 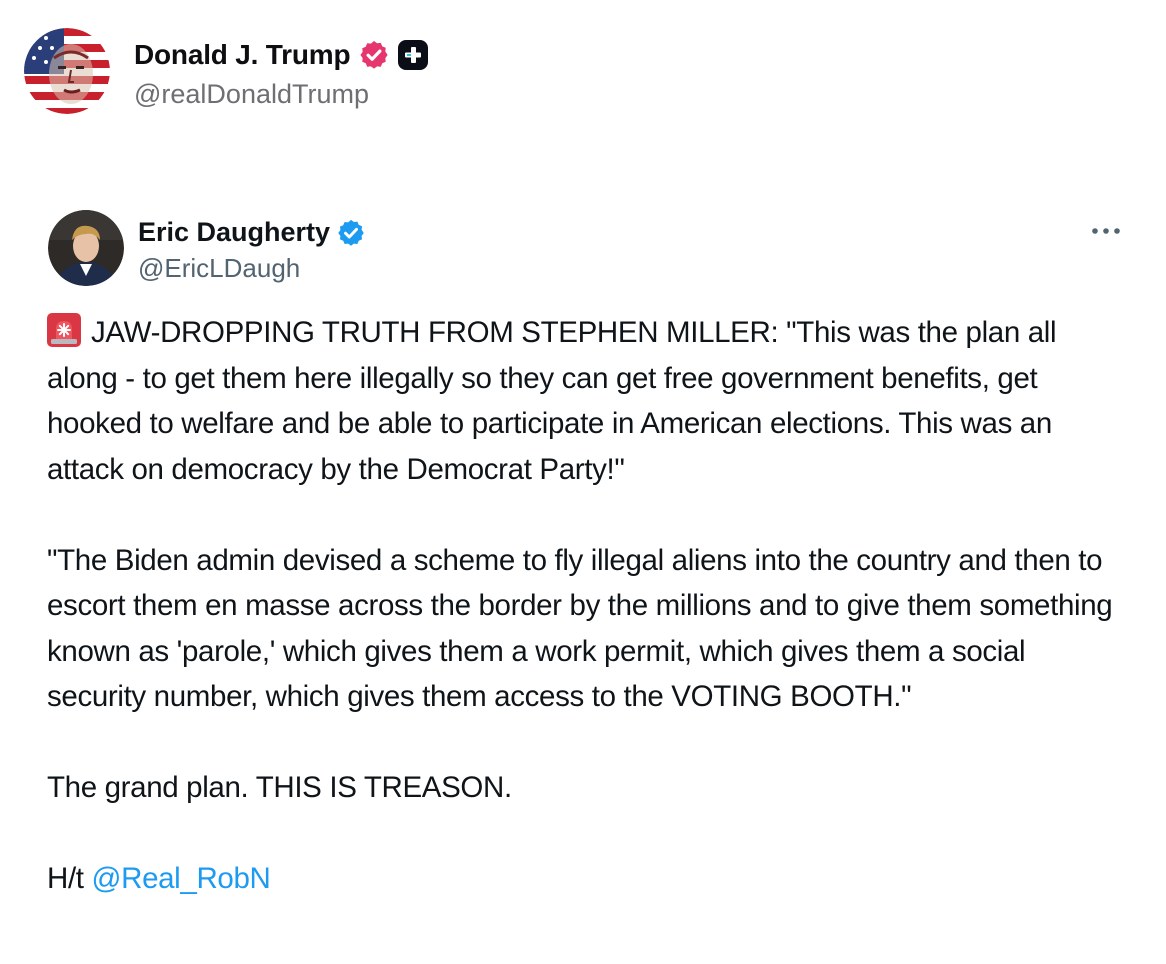 What do you see at coordinates (252, 268) in the screenshot?
I see `tweet-author-handle: @EricLDaugh` at bounding box center [252, 268].